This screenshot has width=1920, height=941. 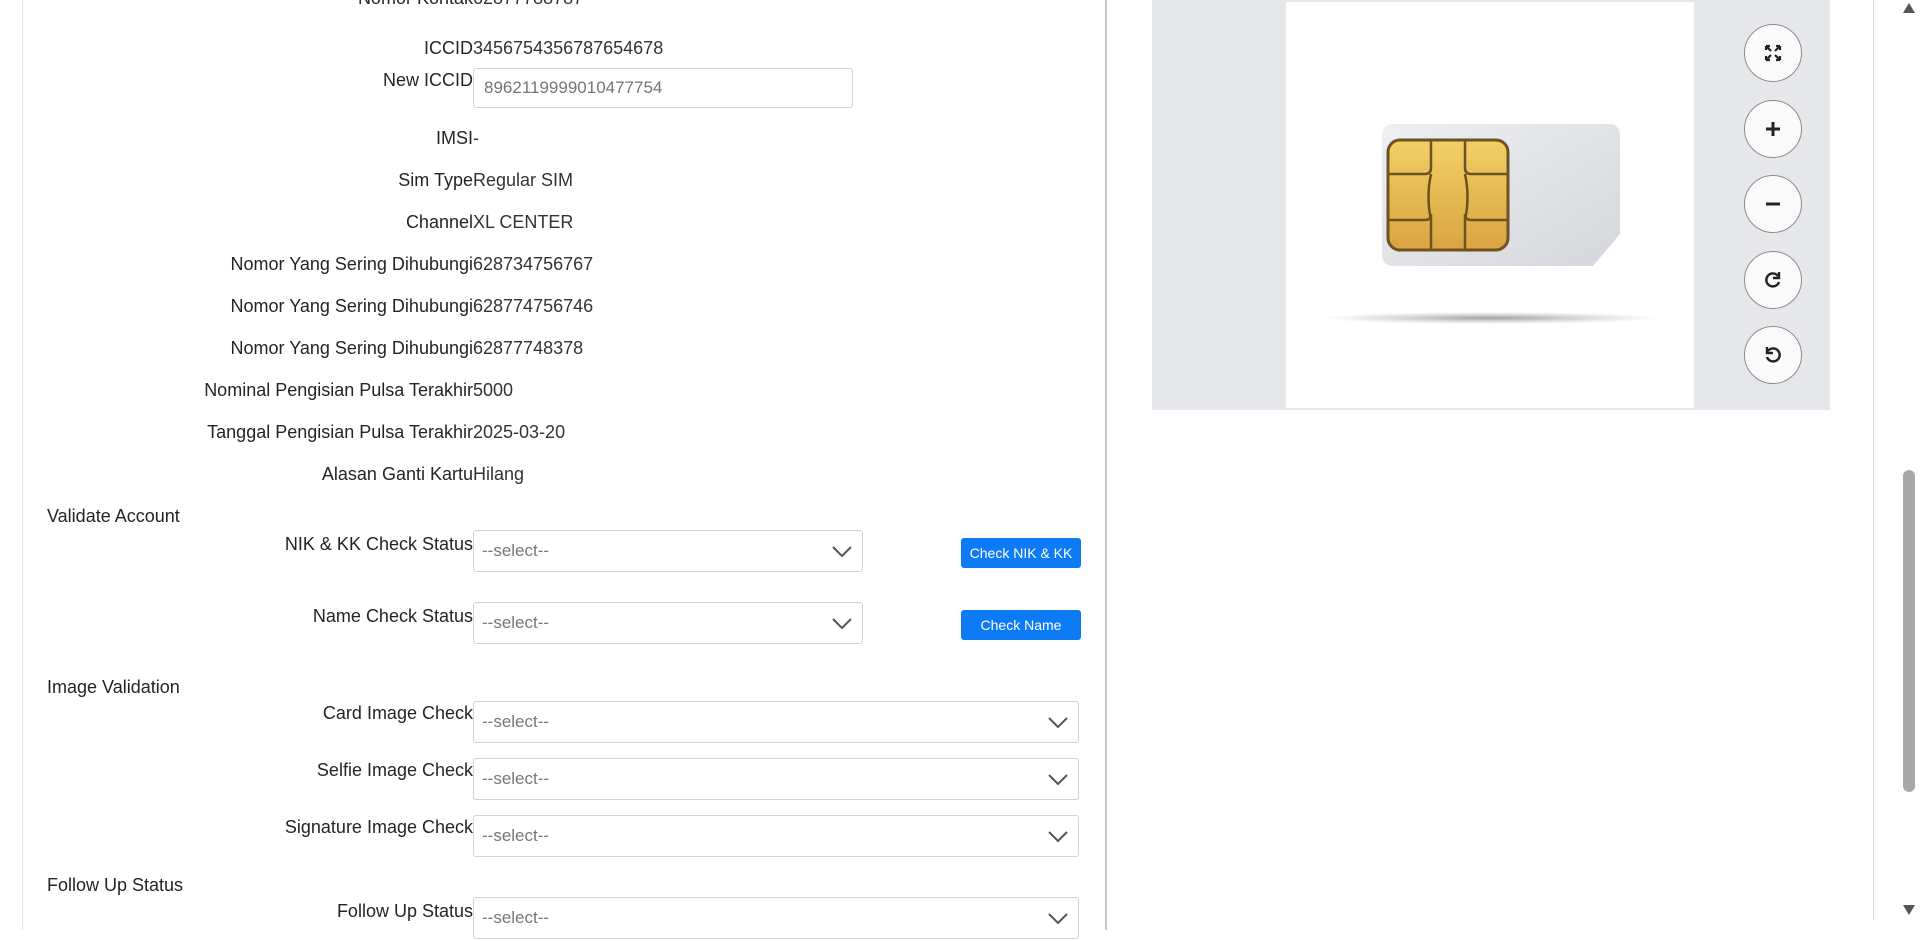 I want to click on rotate-right-button, so click(x=1773, y=280).